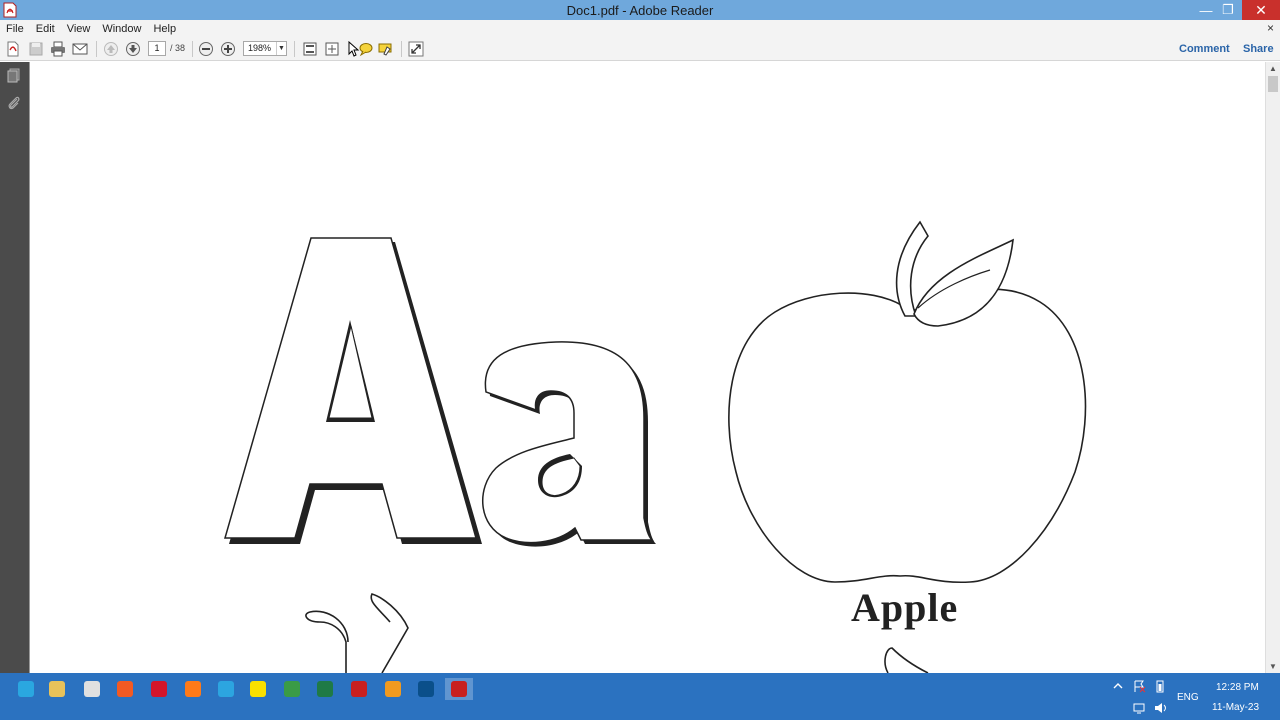 This screenshot has width=1280, height=720. What do you see at coordinates (907, 402) in the screenshot?
I see `apple-drawing` at bounding box center [907, 402].